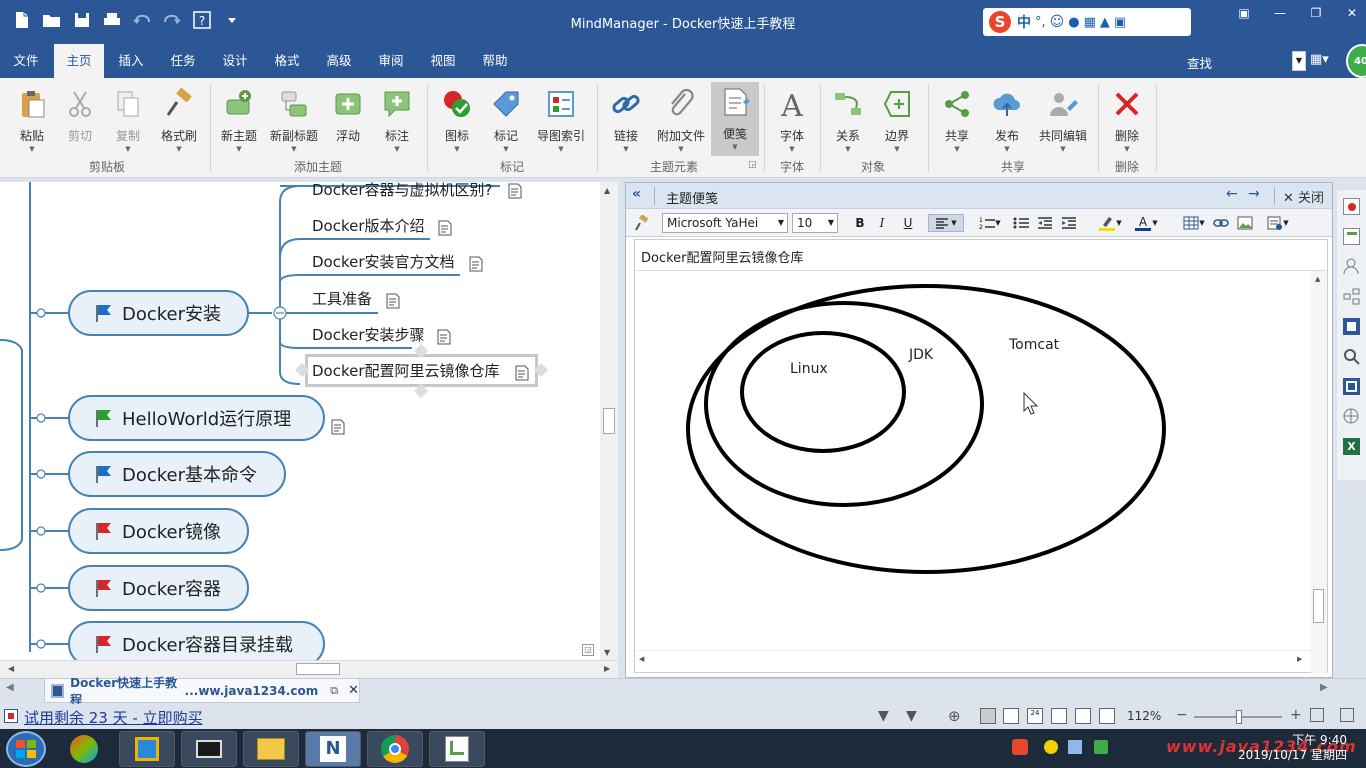 The image size is (1366, 768). What do you see at coordinates (397, 120) in the screenshot?
I see `callout-button: 标注 ▼` at bounding box center [397, 120].